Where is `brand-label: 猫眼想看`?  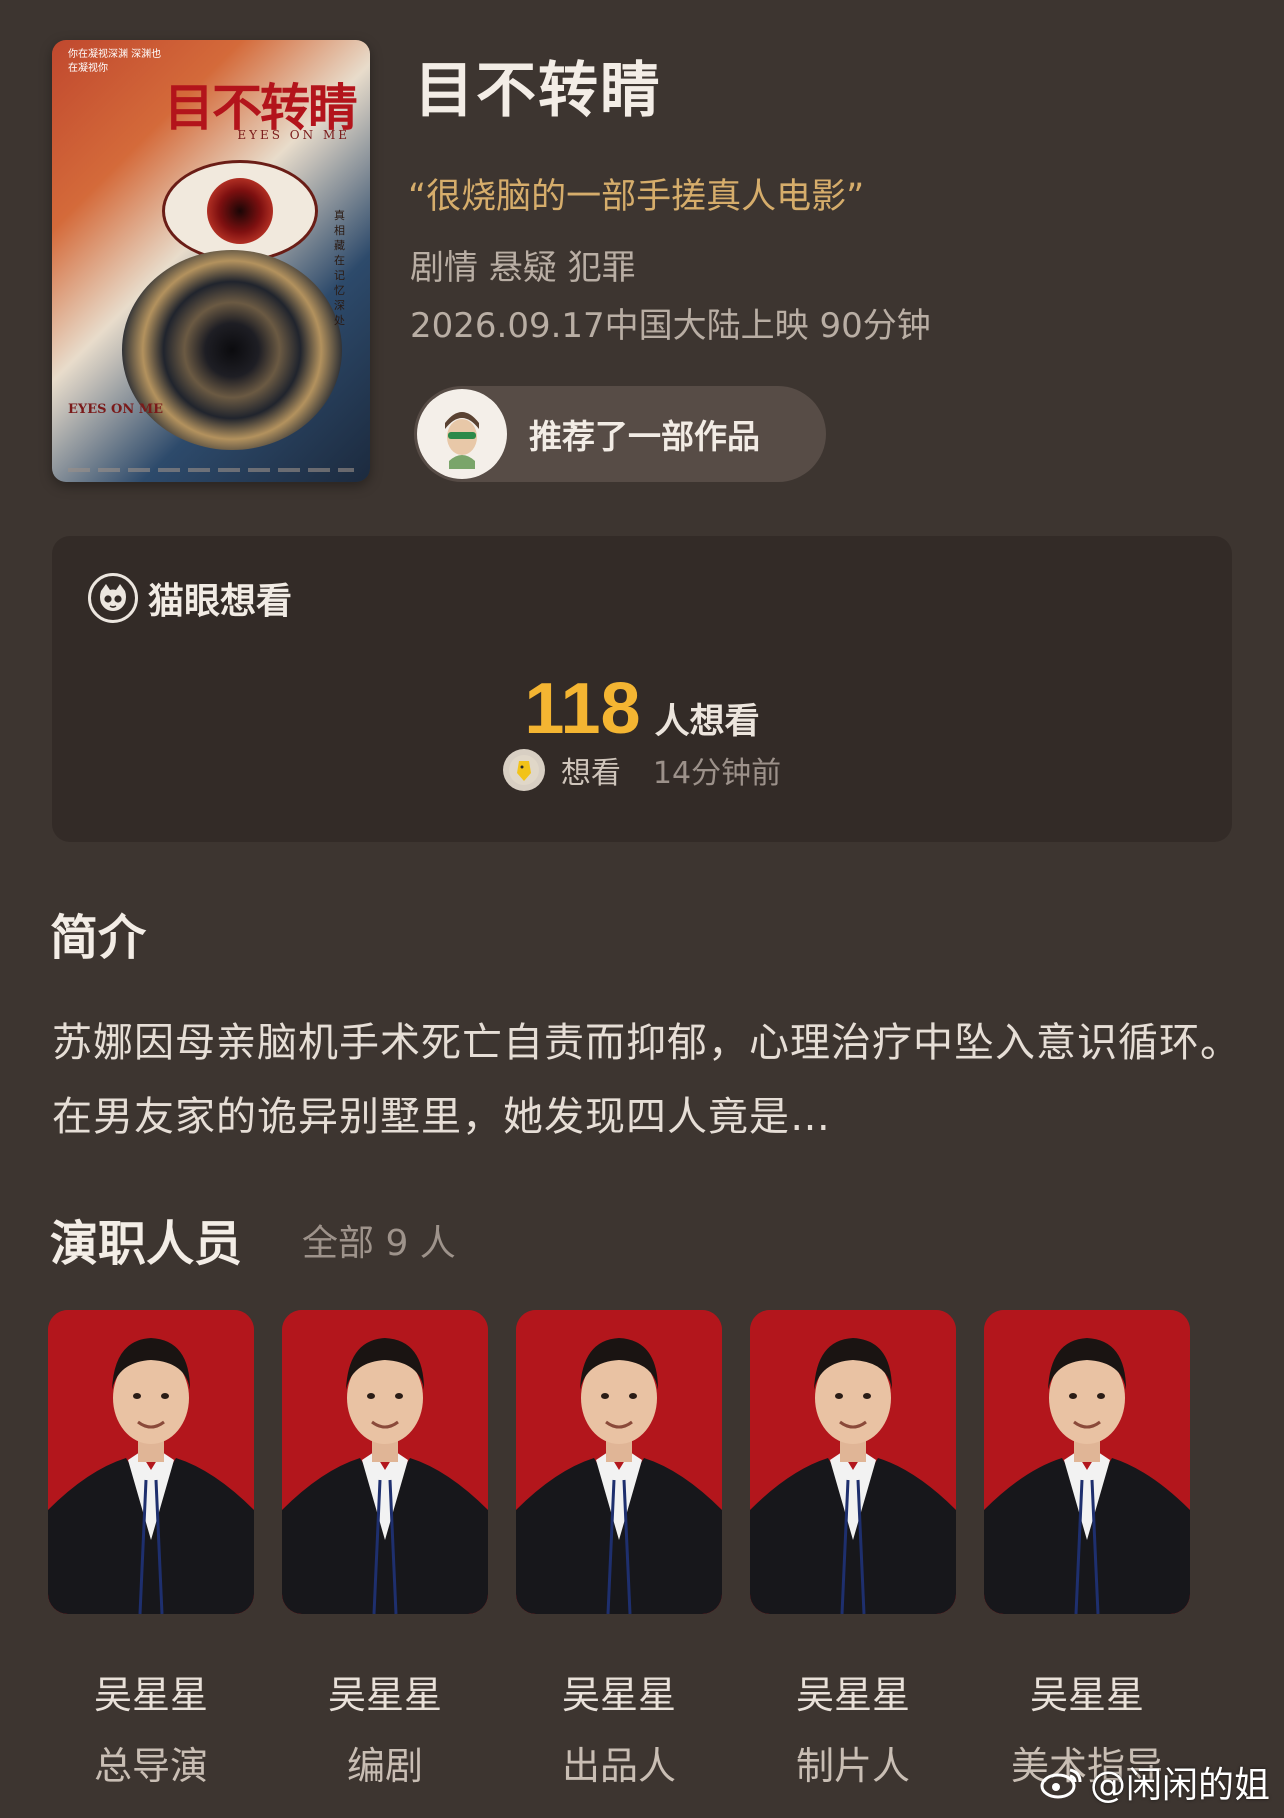
brand-label: 猫眼想看 is located at coordinates (220, 601).